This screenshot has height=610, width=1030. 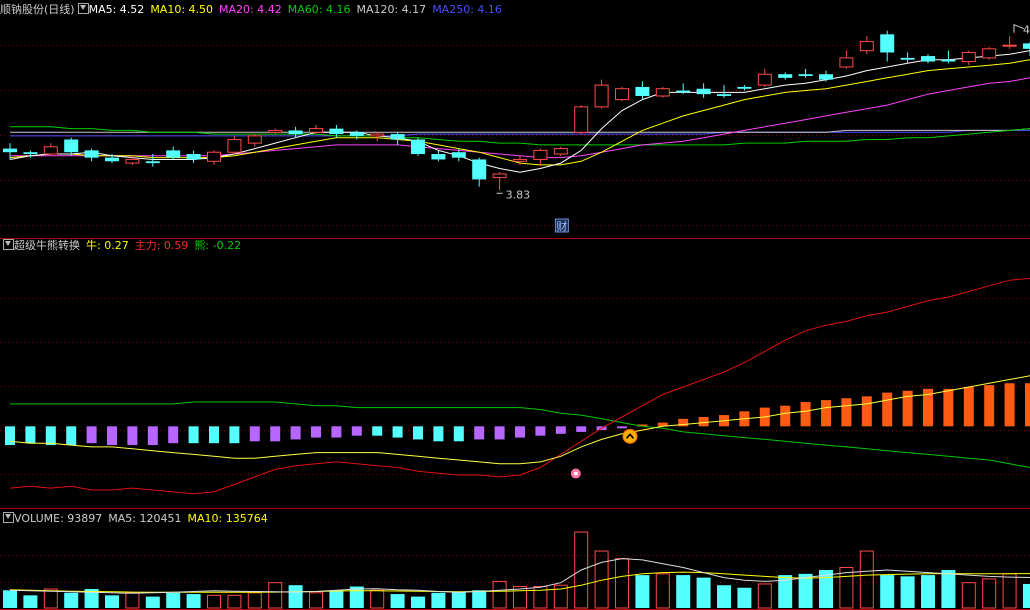 What do you see at coordinates (391, 9) in the screenshot?
I see `ma-4: MA120: 4.17` at bounding box center [391, 9].